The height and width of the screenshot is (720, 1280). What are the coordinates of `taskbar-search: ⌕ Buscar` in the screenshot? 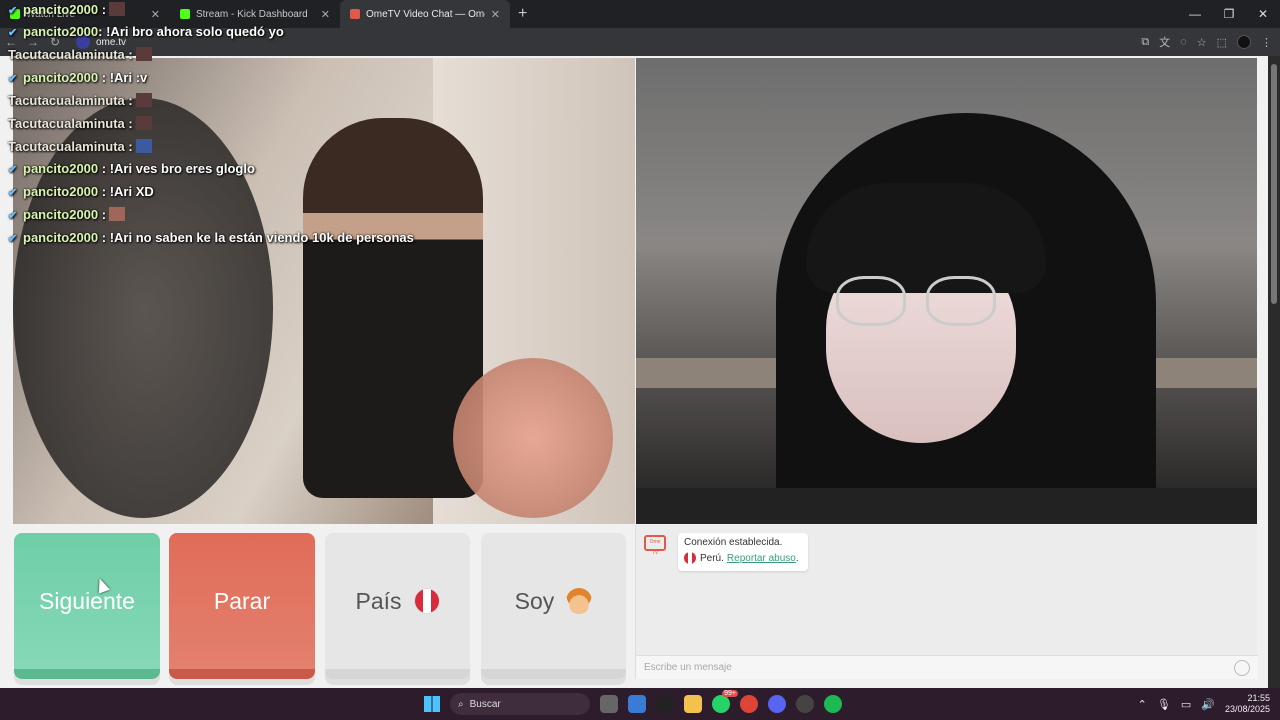 It's located at (520, 704).